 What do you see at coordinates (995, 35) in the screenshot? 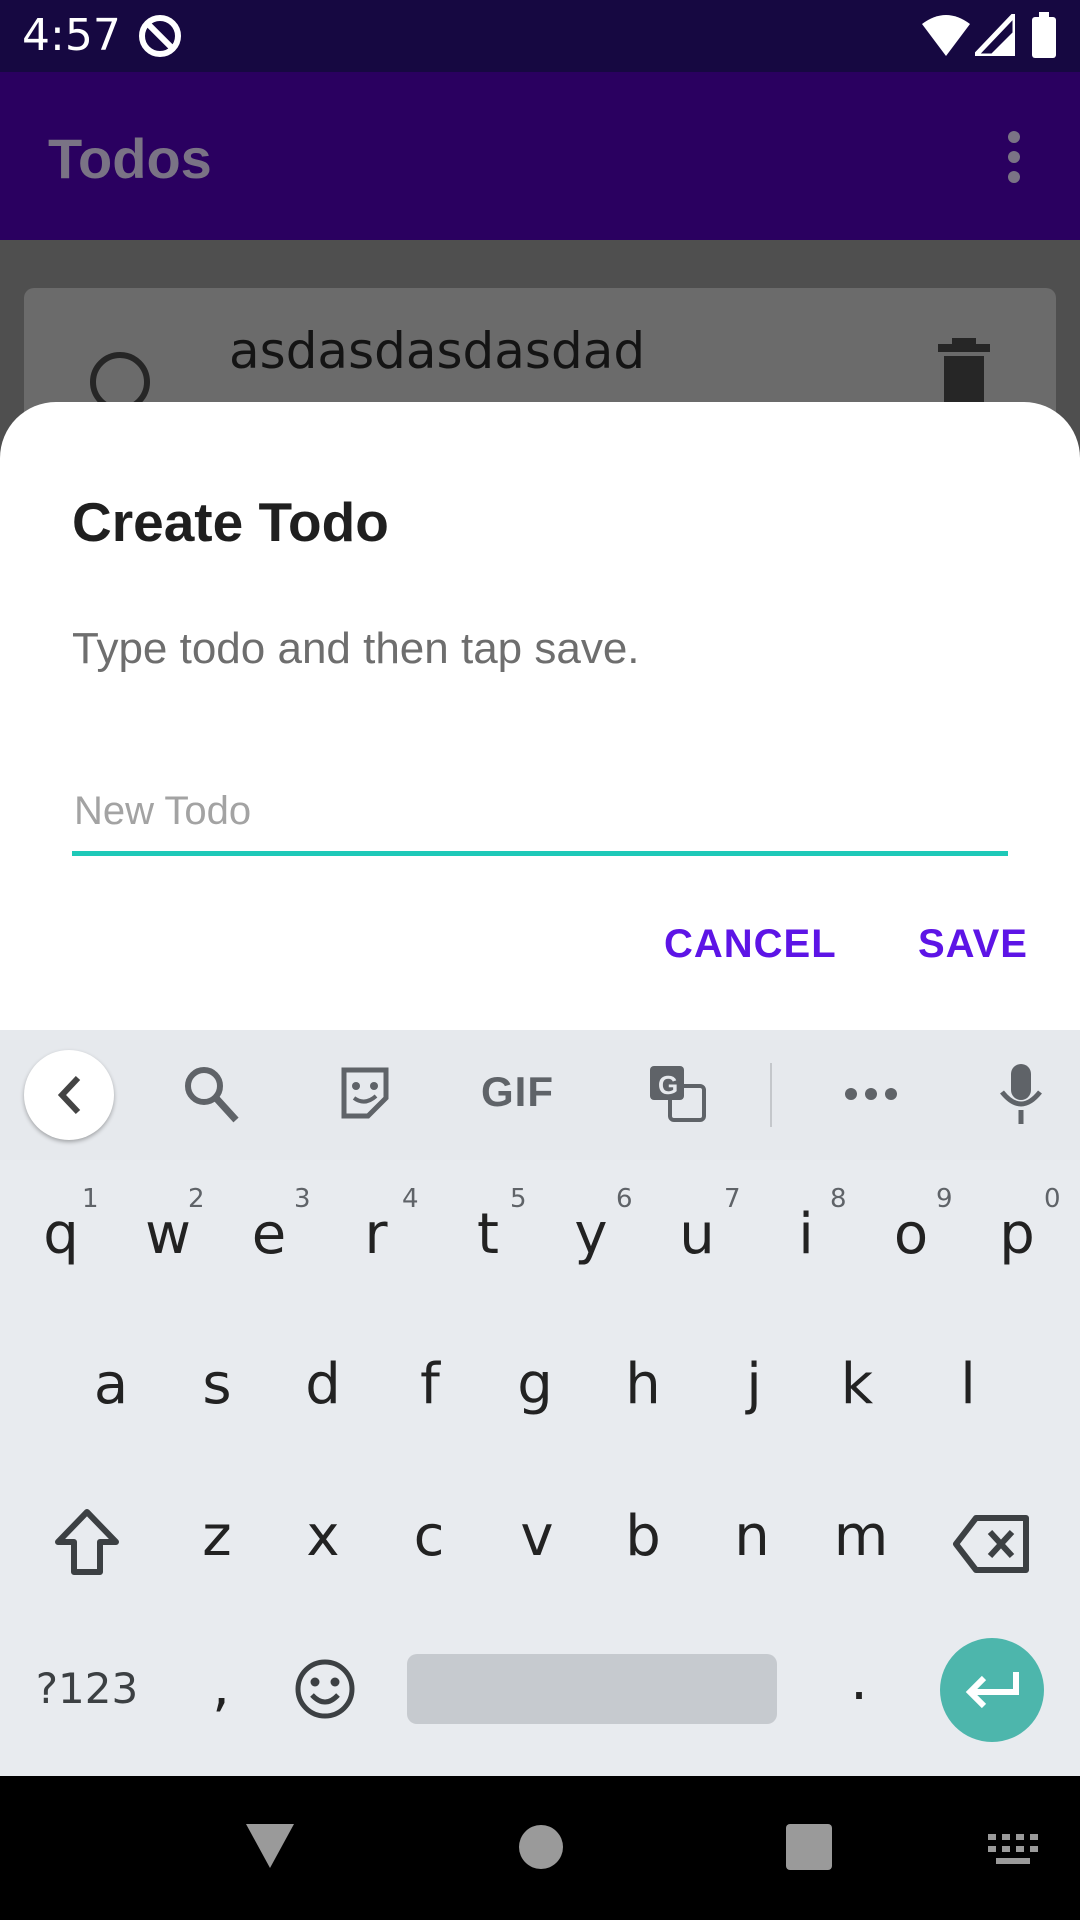
I see `cell-signal-icon` at bounding box center [995, 35].